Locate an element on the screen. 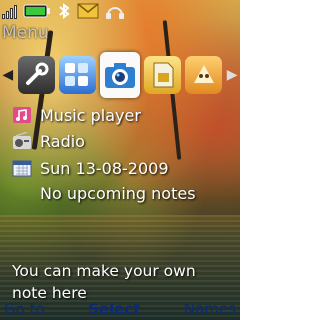 The width and height of the screenshot is (320, 320). calendar-icon is located at coordinates (22, 168).